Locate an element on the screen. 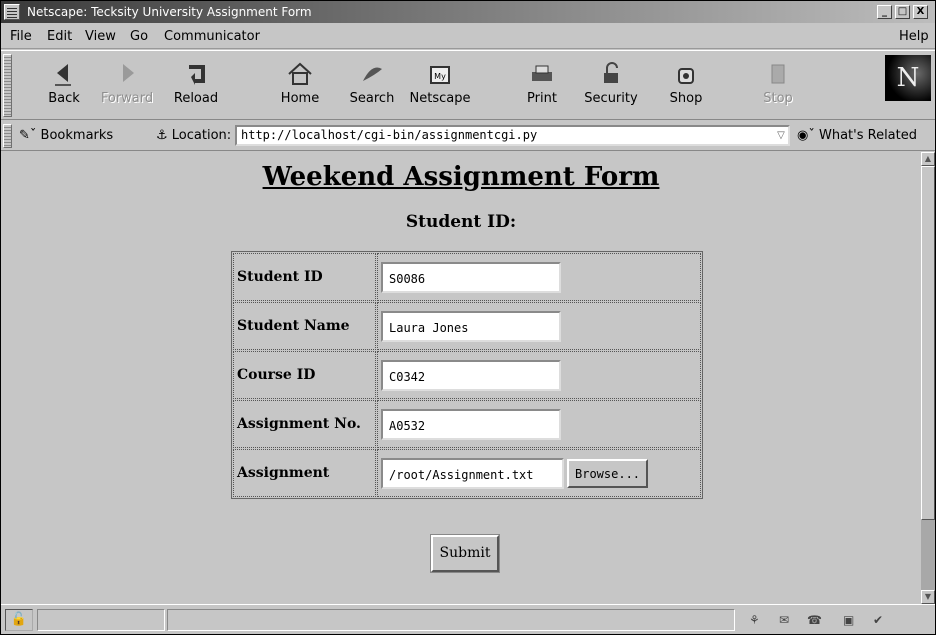 The image size is (936, 635). page-title: Weekend Assignment Form is located at coordinates (461, 177).